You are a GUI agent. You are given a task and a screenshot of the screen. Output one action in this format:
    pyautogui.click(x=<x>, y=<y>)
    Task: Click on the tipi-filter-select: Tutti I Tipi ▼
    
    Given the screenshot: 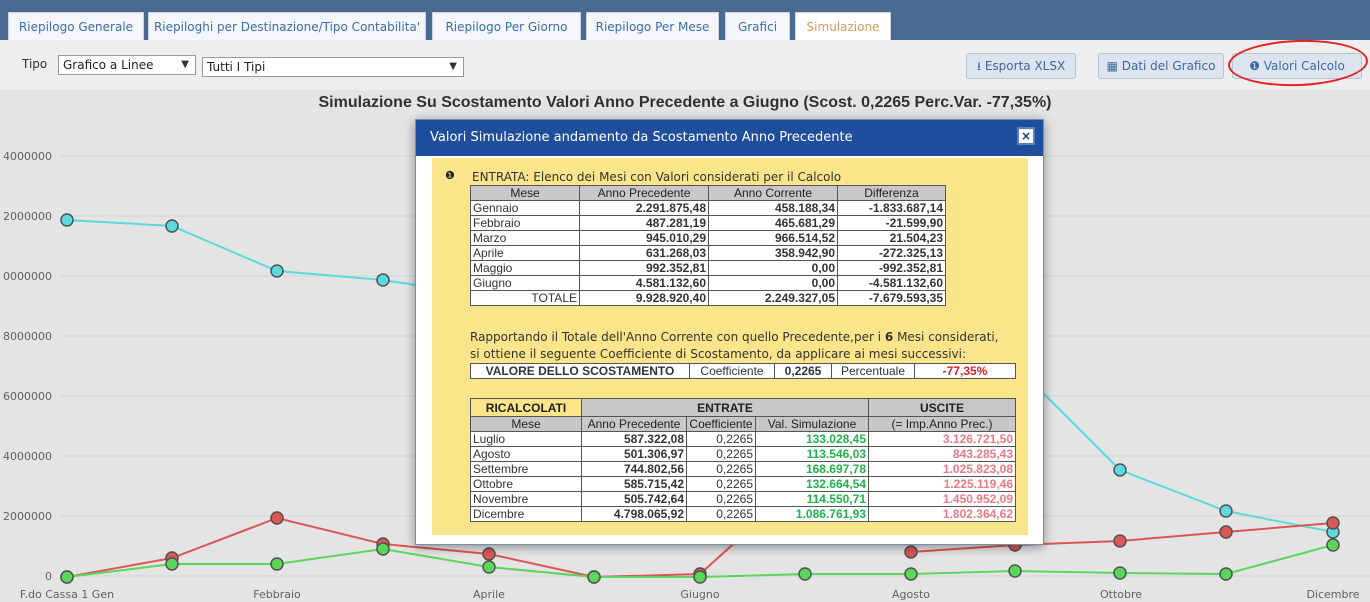 What is the action you would take?
    pyautogui.click(x=333, y=67)
    